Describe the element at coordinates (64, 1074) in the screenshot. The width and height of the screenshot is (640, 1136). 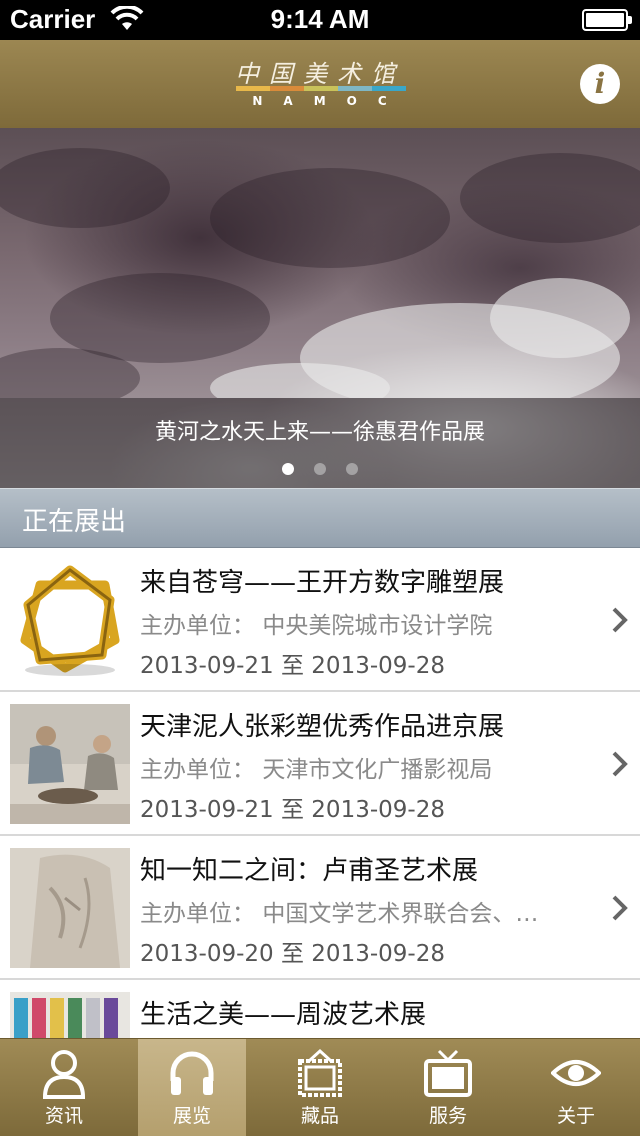
I see `person-icon` at that location.